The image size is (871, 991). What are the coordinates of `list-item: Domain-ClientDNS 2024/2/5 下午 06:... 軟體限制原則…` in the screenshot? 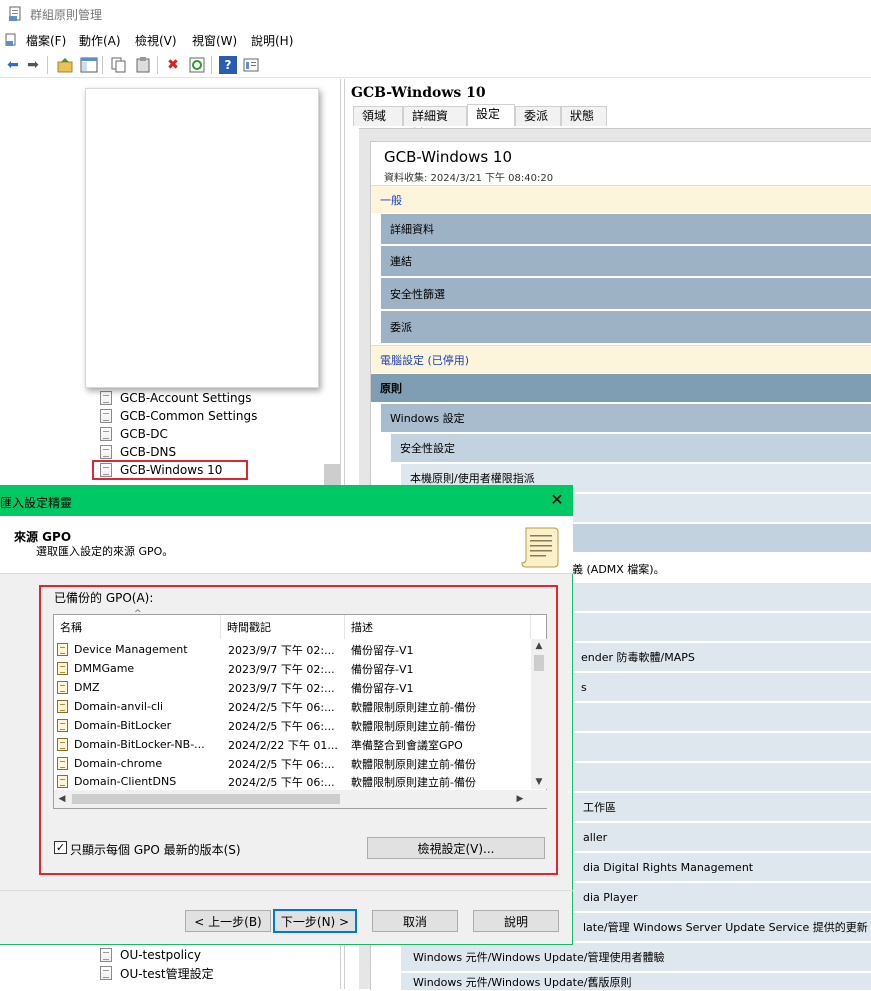 It's located at (292, 781).